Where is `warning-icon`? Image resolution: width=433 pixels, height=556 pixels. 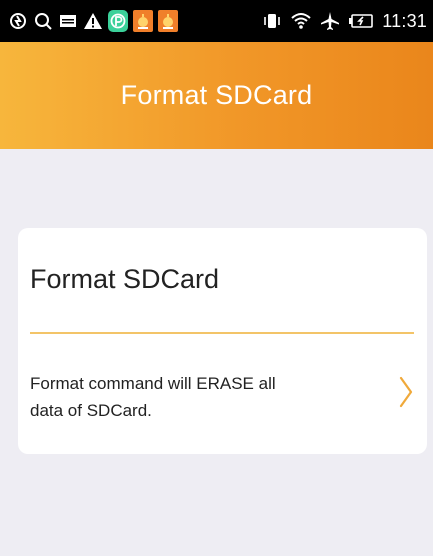 warning-icon is located at coordinates (93, 21).